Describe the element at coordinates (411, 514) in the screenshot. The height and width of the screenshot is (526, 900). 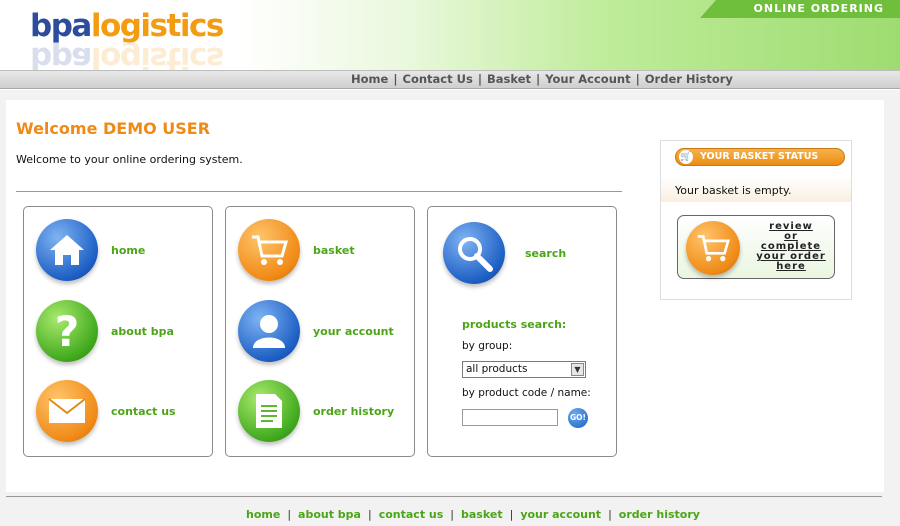
I see `footer-contact: contact us` at that location.